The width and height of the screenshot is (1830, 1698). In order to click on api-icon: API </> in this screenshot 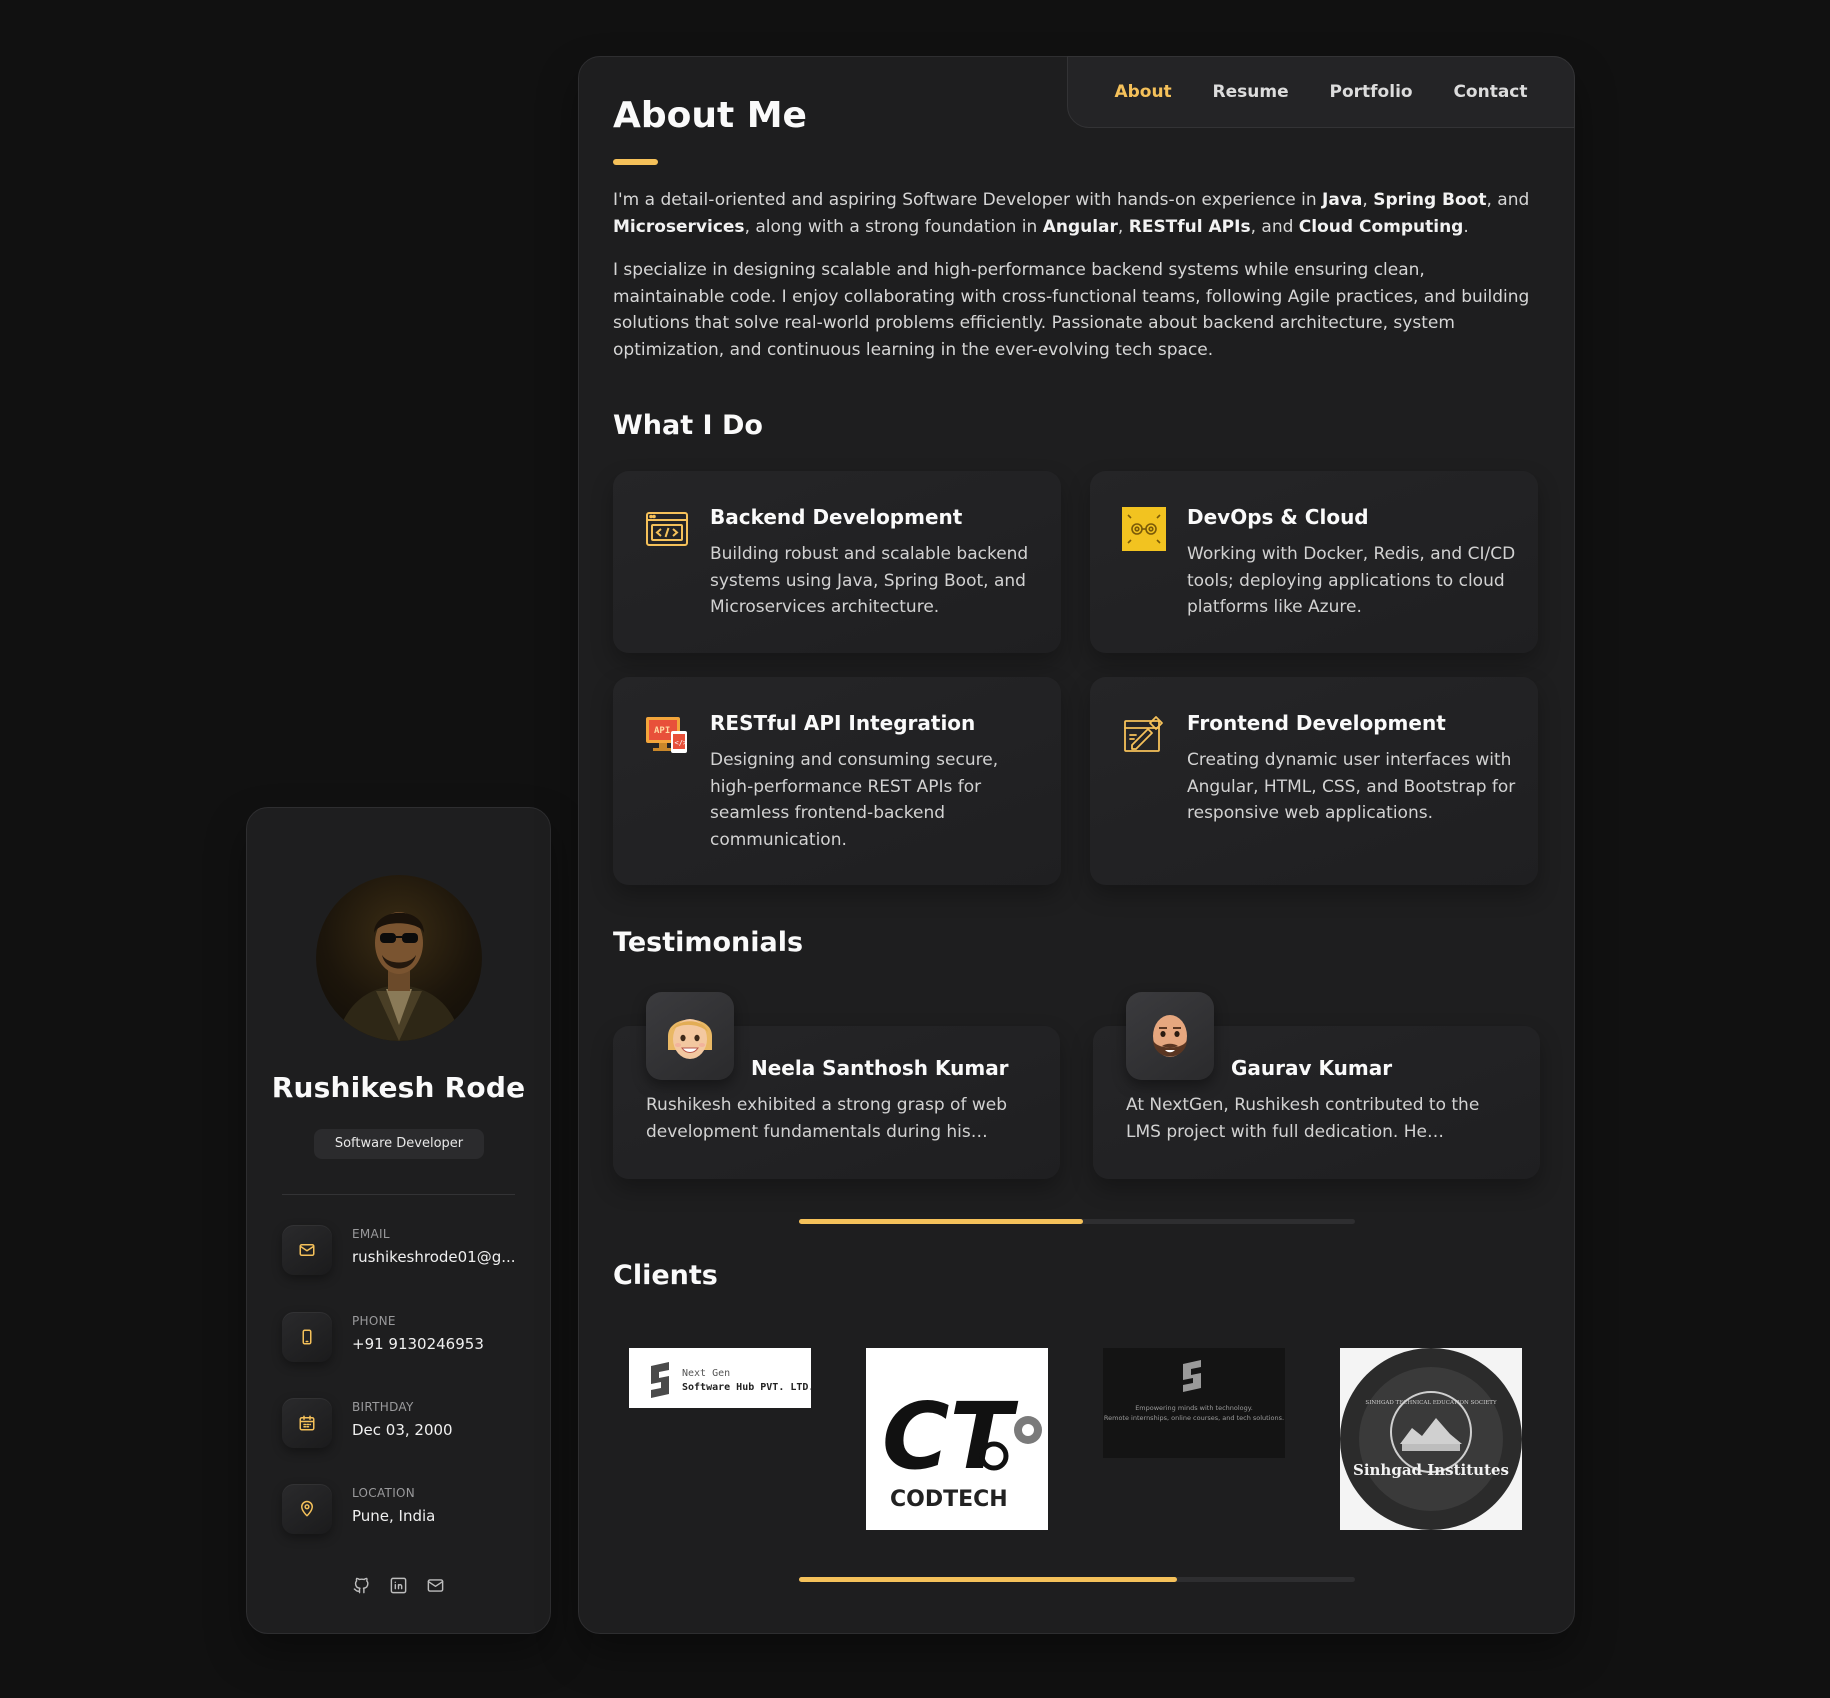, I will do `click(667, 735)`.